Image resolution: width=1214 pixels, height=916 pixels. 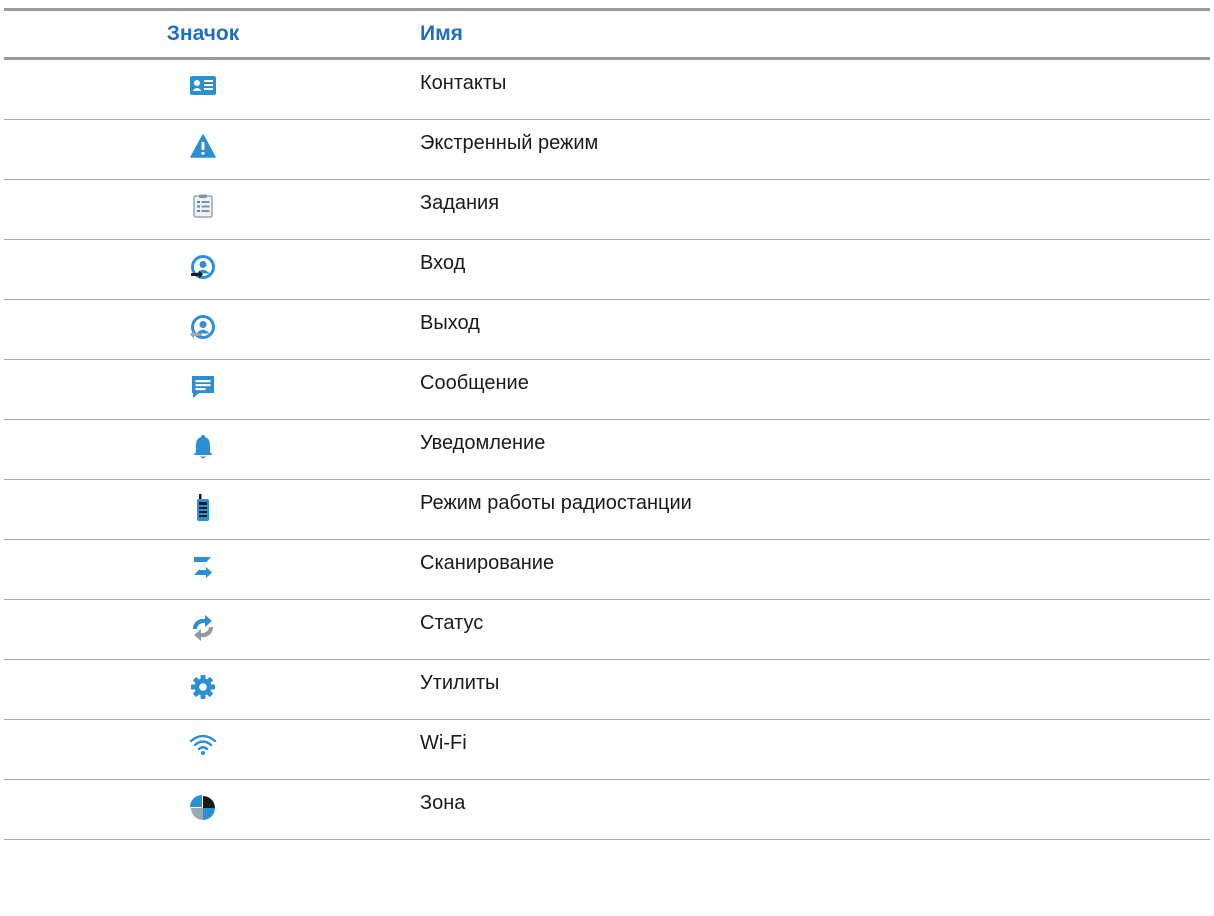 I want to click on row-name: Сканирование, so click(x=487, y=563).